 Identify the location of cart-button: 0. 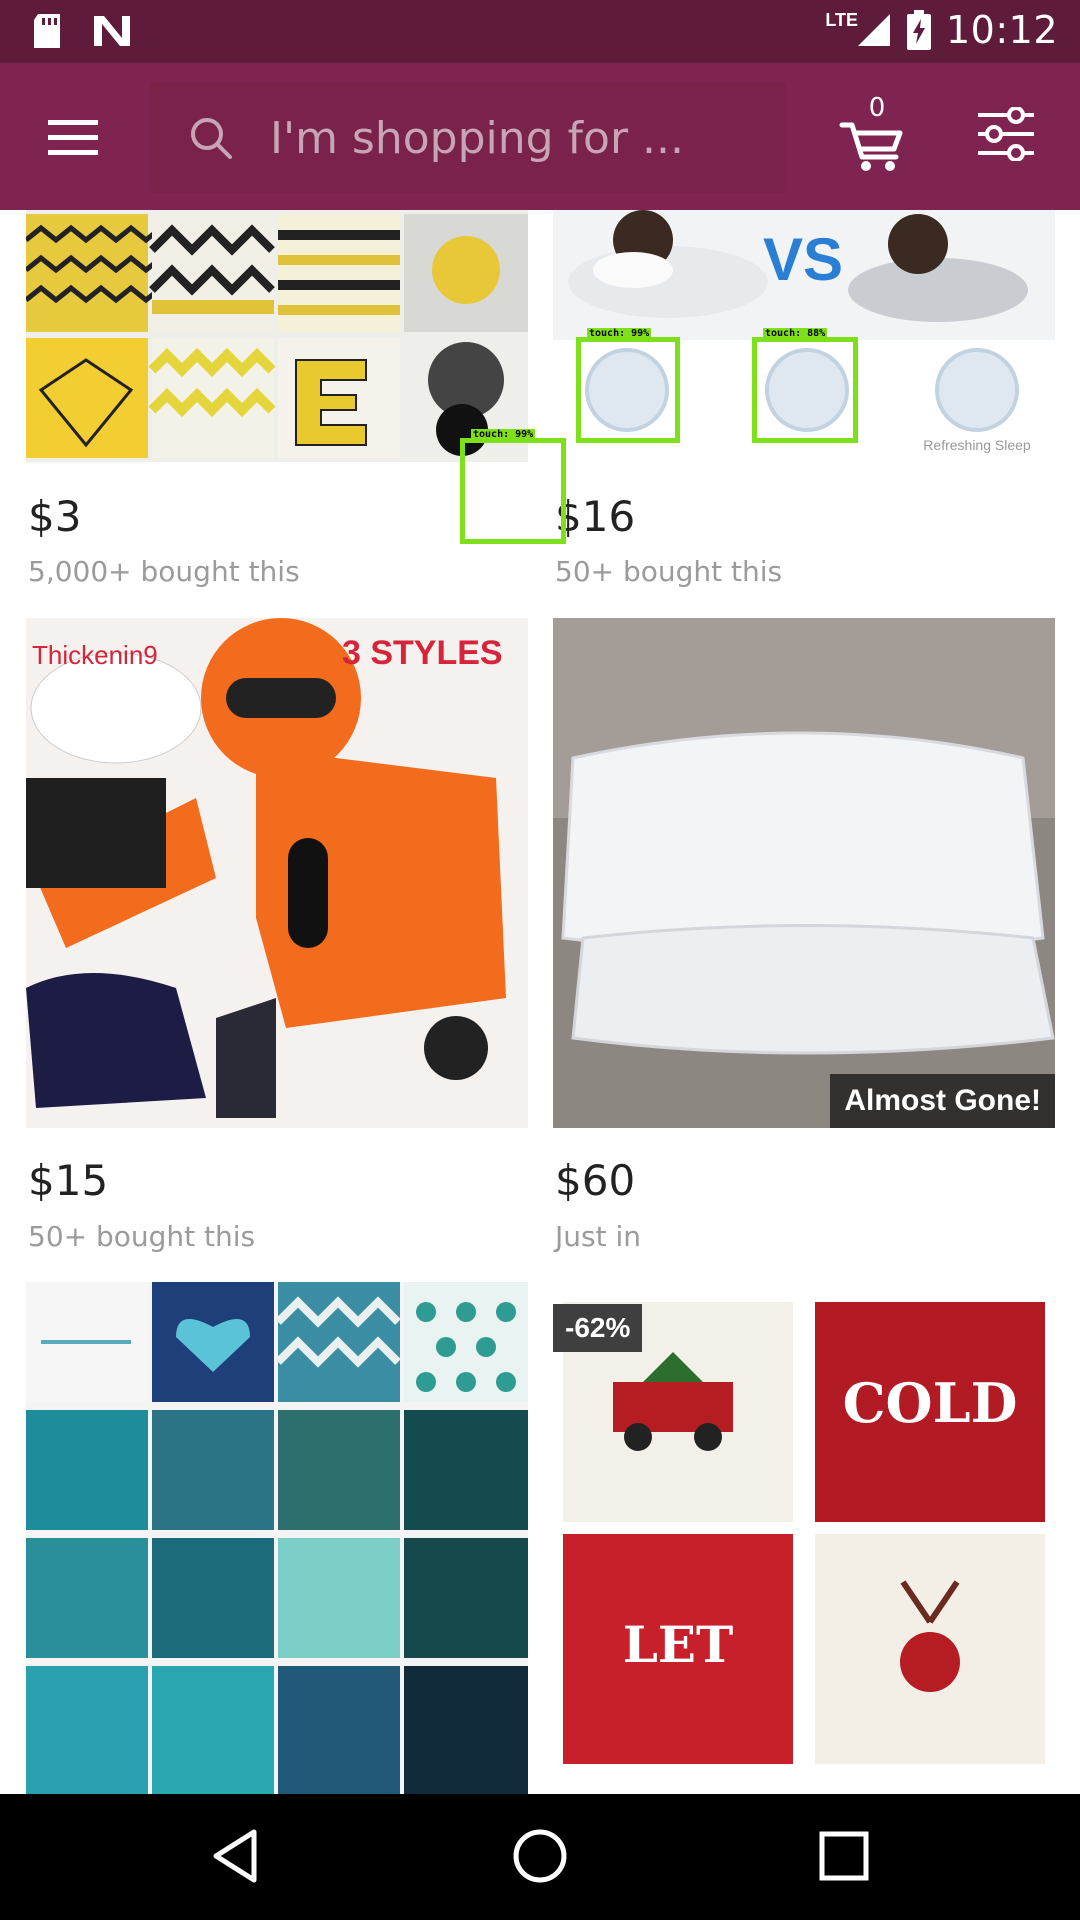
(873, 133).